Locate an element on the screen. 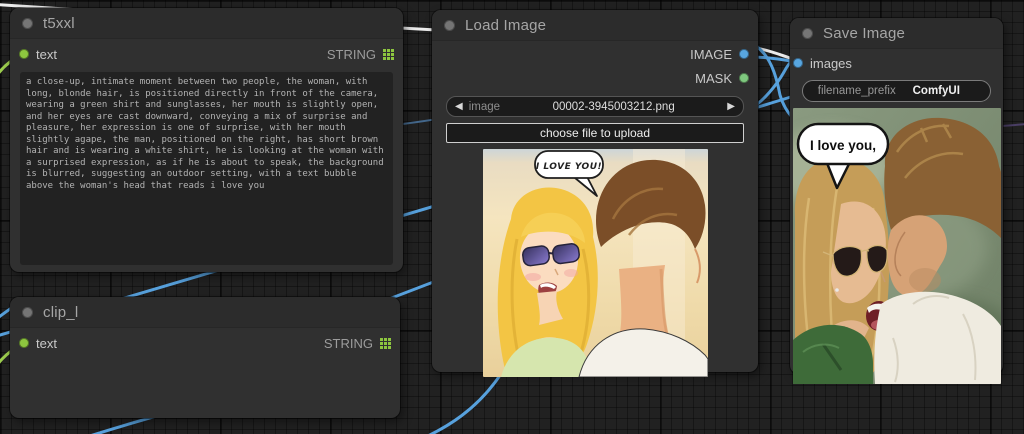 This screenshot has height=434, width=1024. slot-label: images is located at coordinates (831, 63).